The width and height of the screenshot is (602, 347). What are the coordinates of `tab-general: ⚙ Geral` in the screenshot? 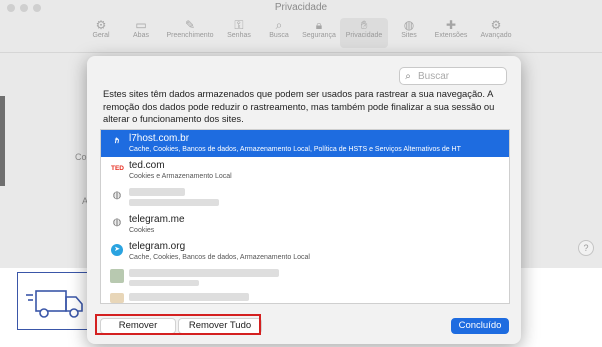 It's located at (101, 33).